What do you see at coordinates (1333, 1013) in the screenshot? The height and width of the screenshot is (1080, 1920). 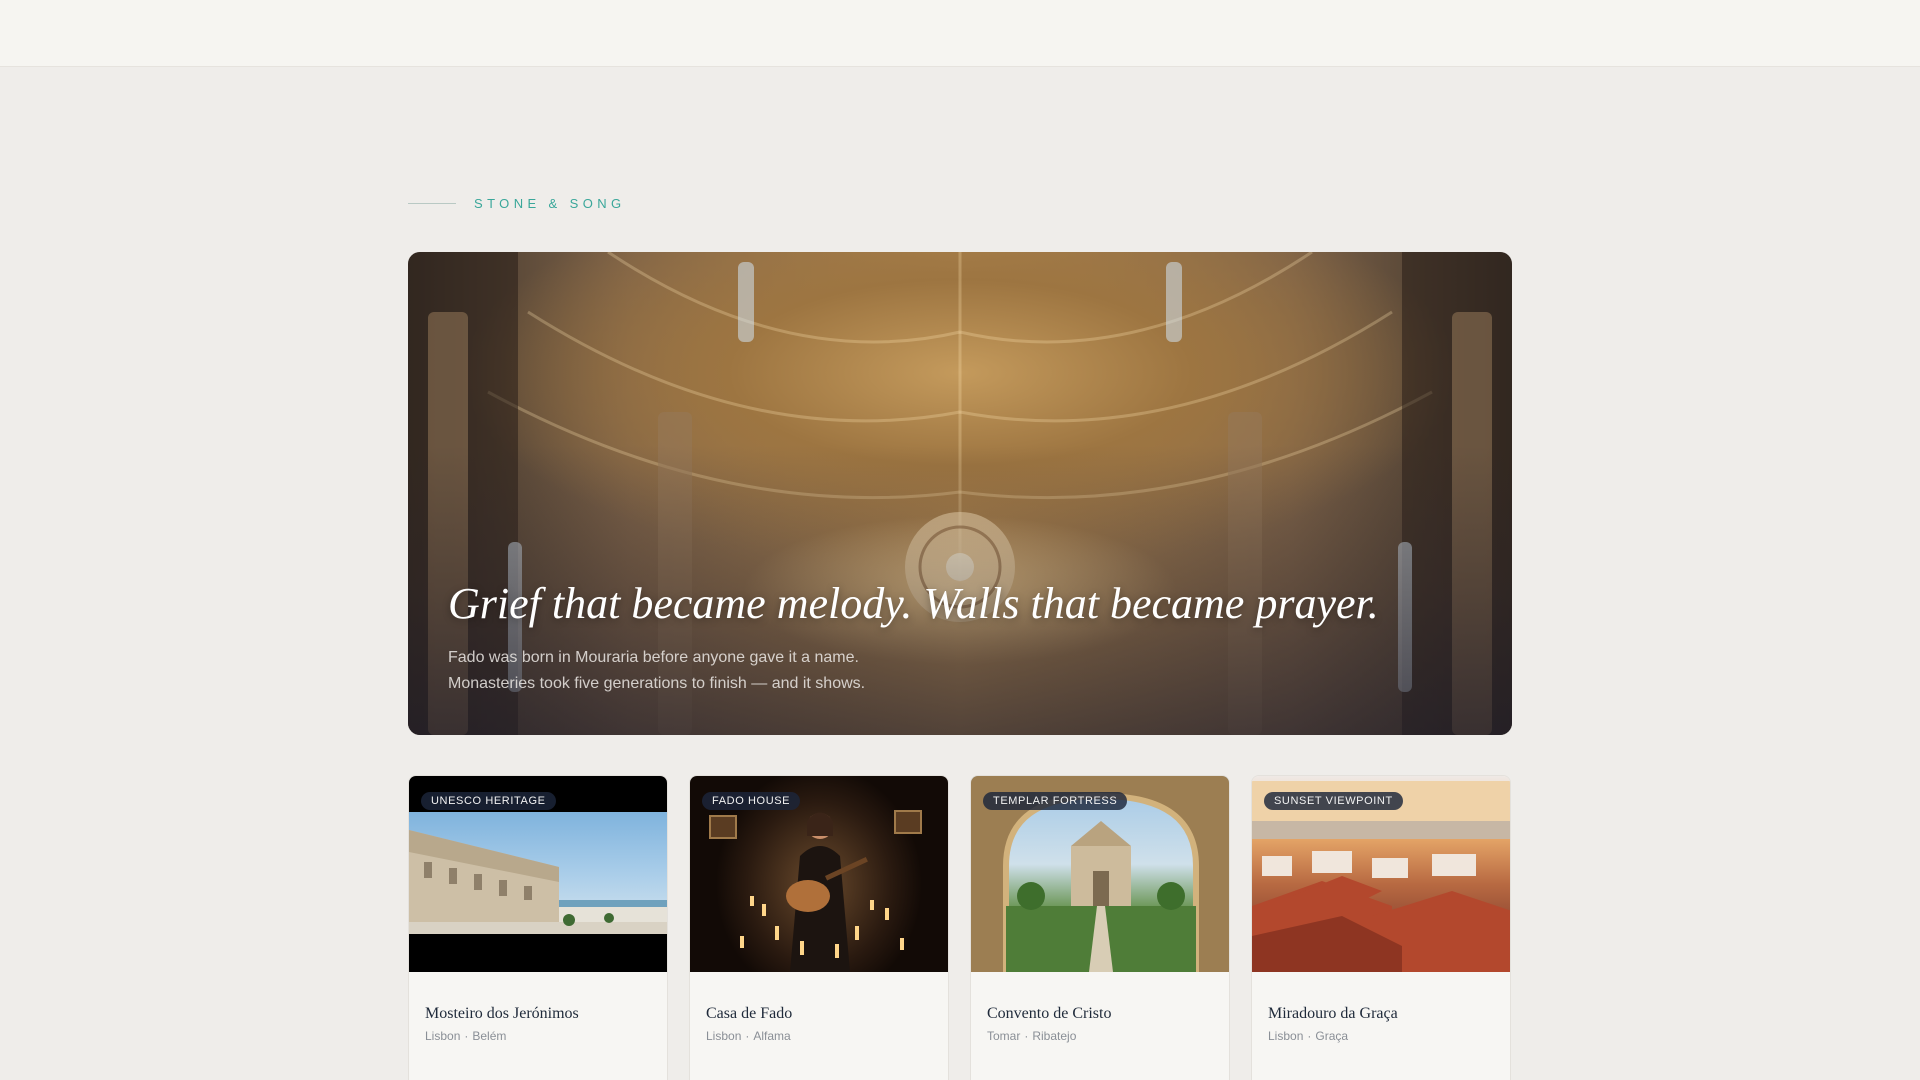 I see `card-title: Miradouro da Graça` at bounding box center [1333, 1013].